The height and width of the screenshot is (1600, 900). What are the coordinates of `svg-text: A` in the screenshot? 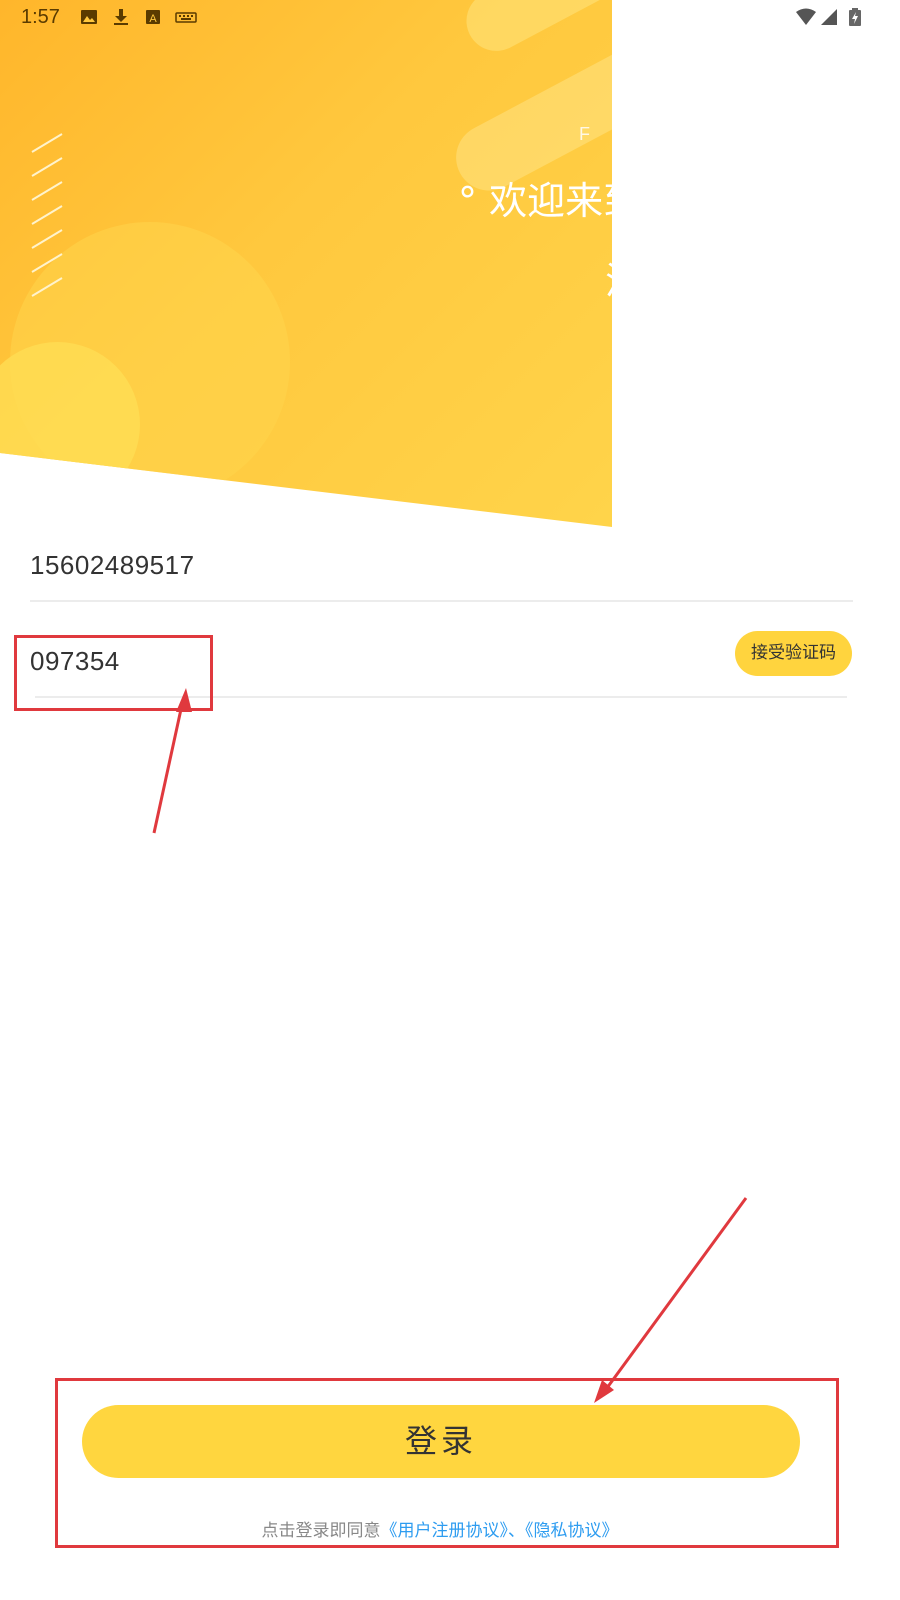 It's located at (153, 19).